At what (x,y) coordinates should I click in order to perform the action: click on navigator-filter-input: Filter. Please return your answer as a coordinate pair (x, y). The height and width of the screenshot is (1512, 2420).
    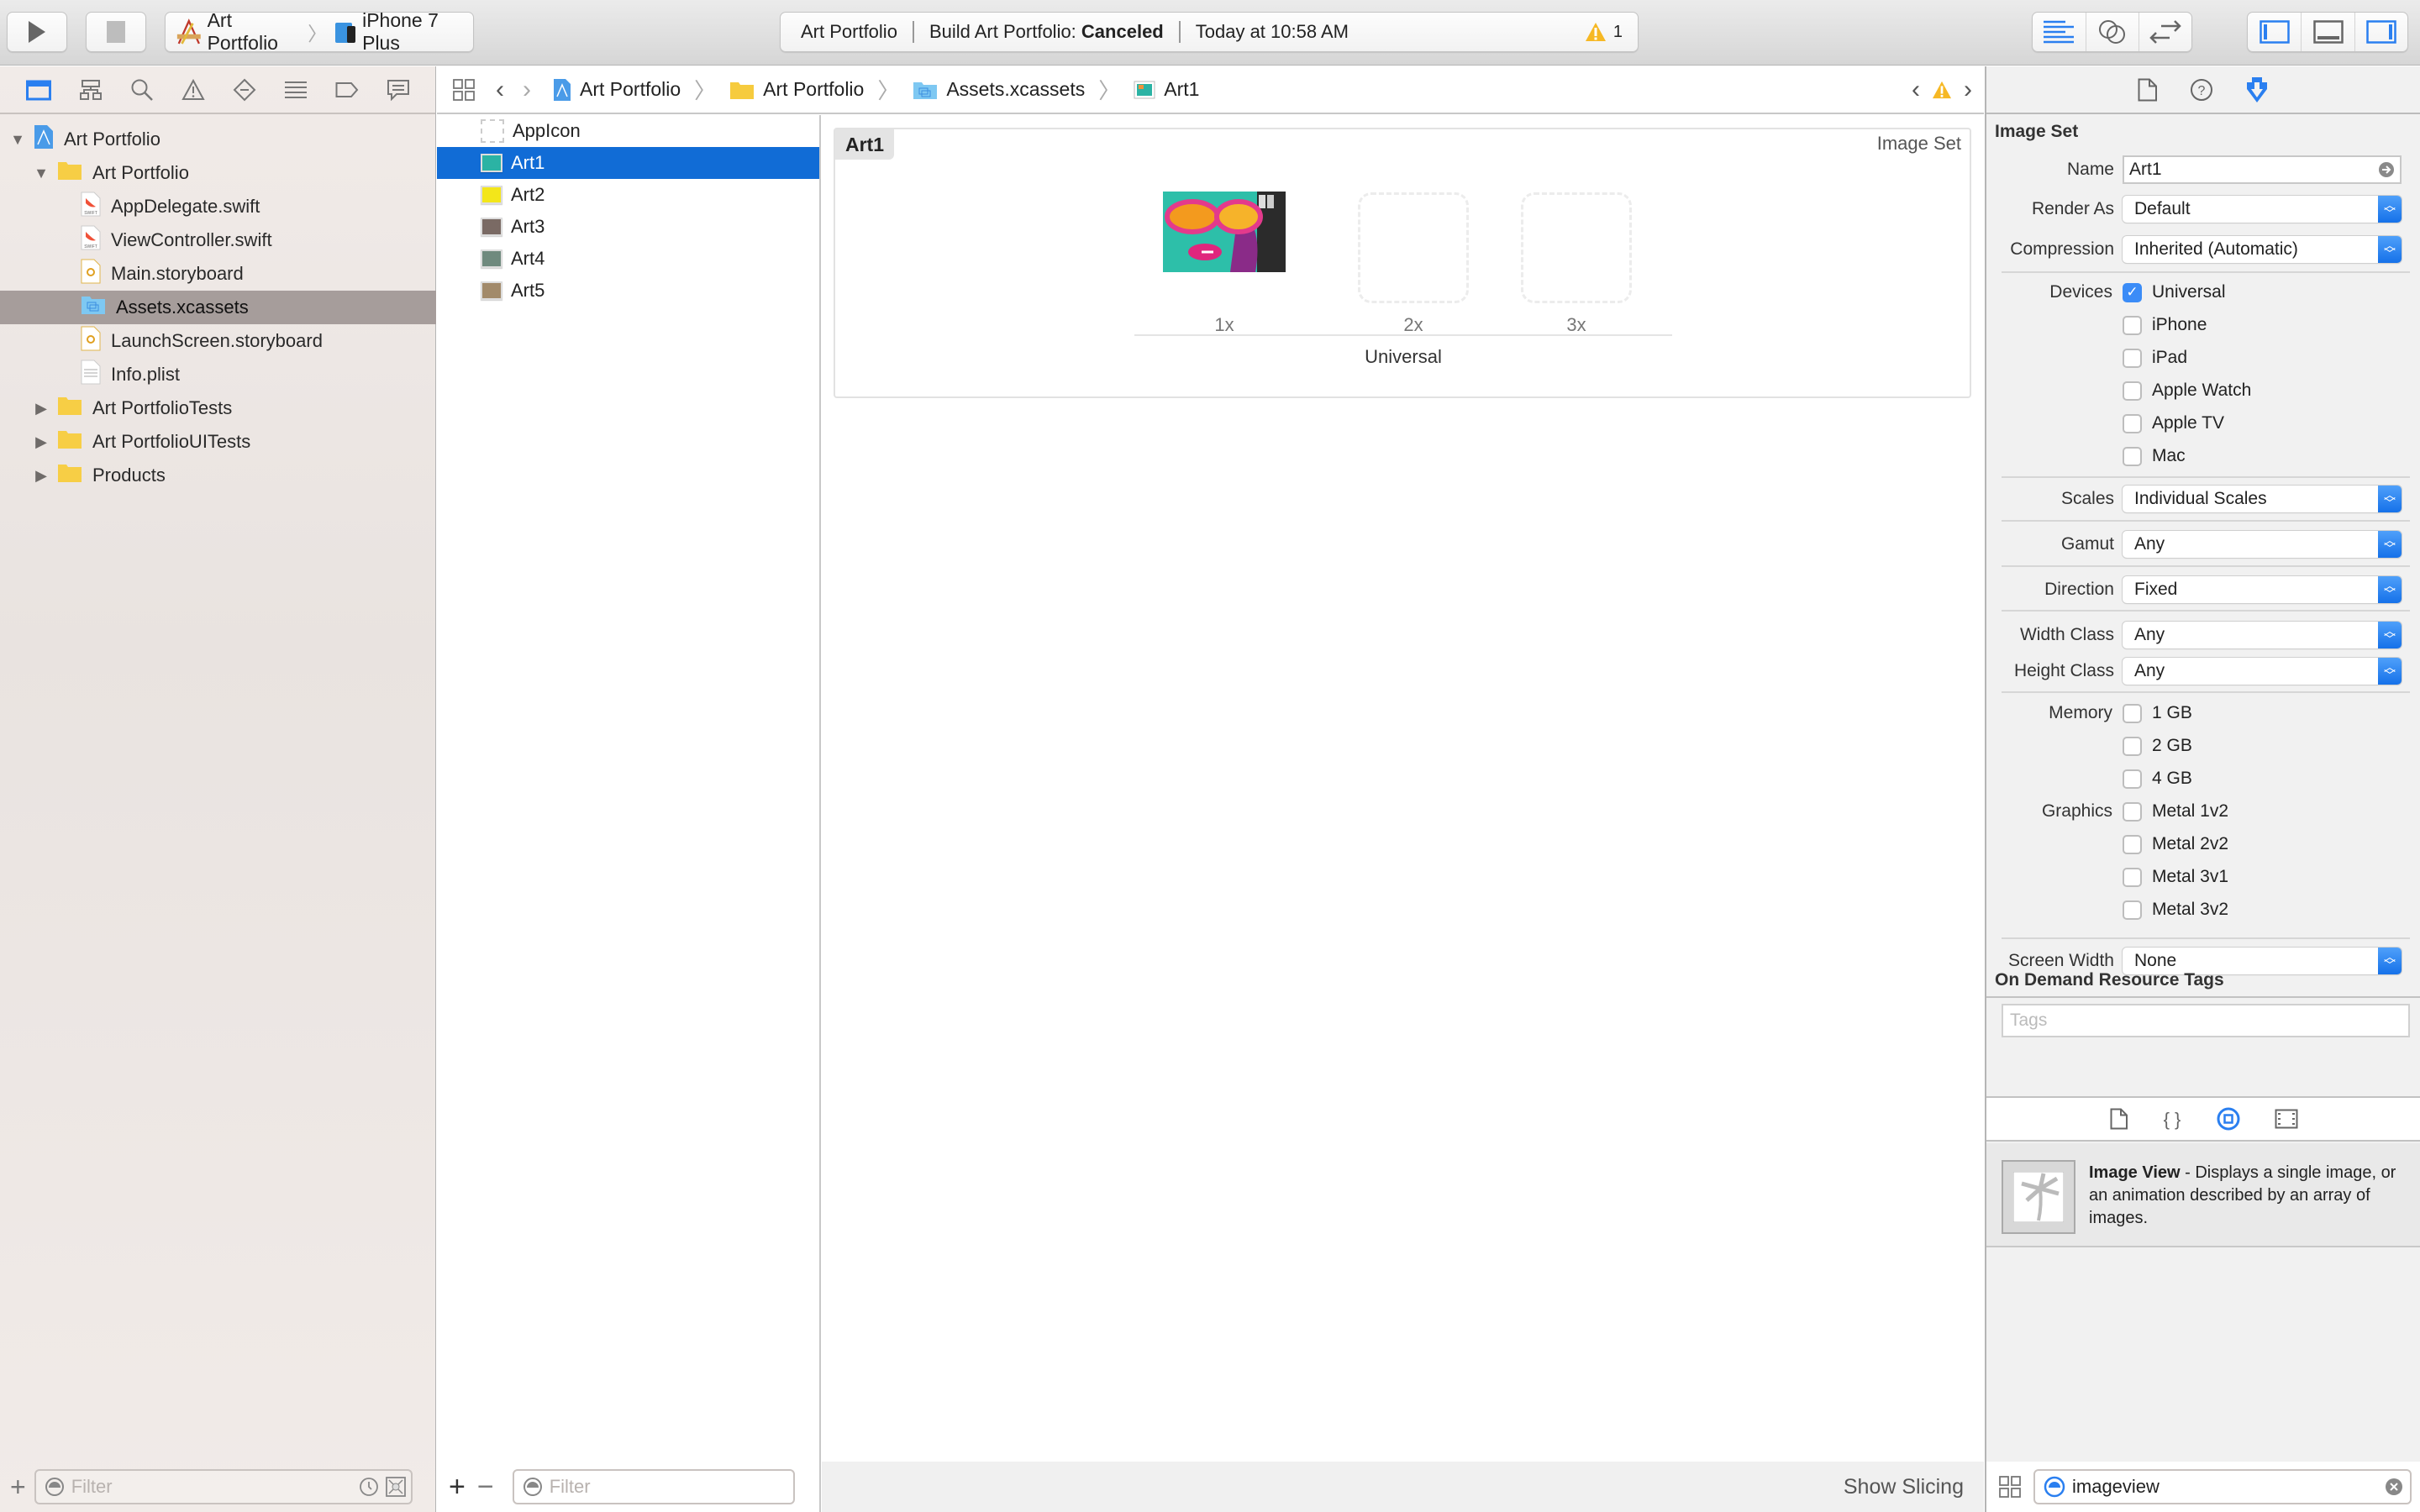
    Looking at the image, I should click on (224, 1486).